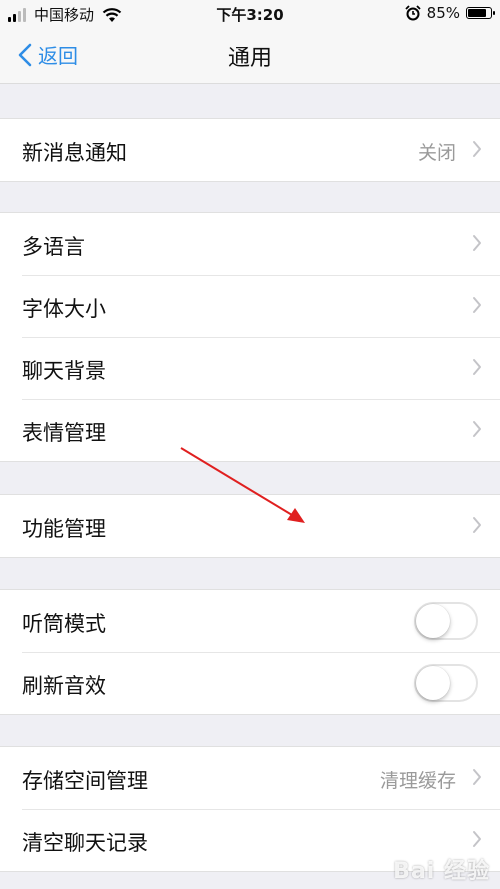  Describe the element at coordinates (250, 430) in the screenshot. I see `emoji-management-row: 表情管理` at that location.